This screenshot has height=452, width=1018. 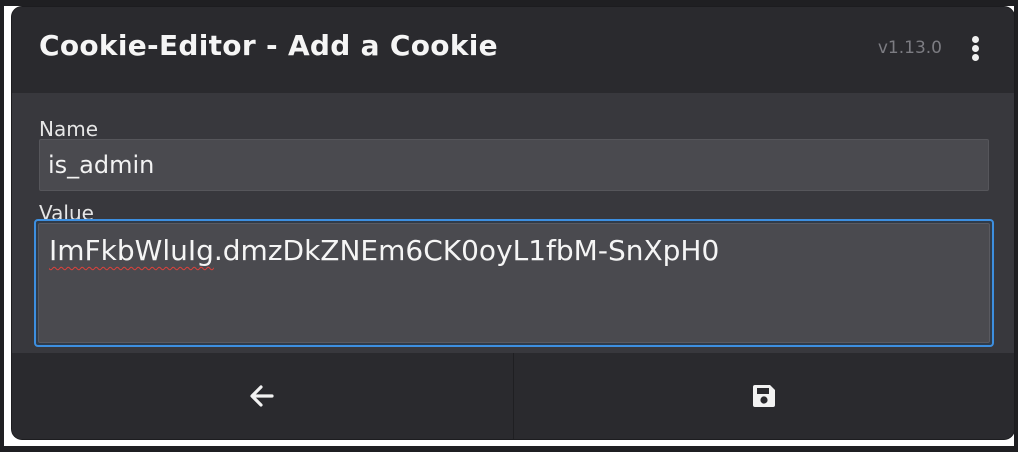 I want to click on version-label: v1.13.0, so click(x=909, y=48).